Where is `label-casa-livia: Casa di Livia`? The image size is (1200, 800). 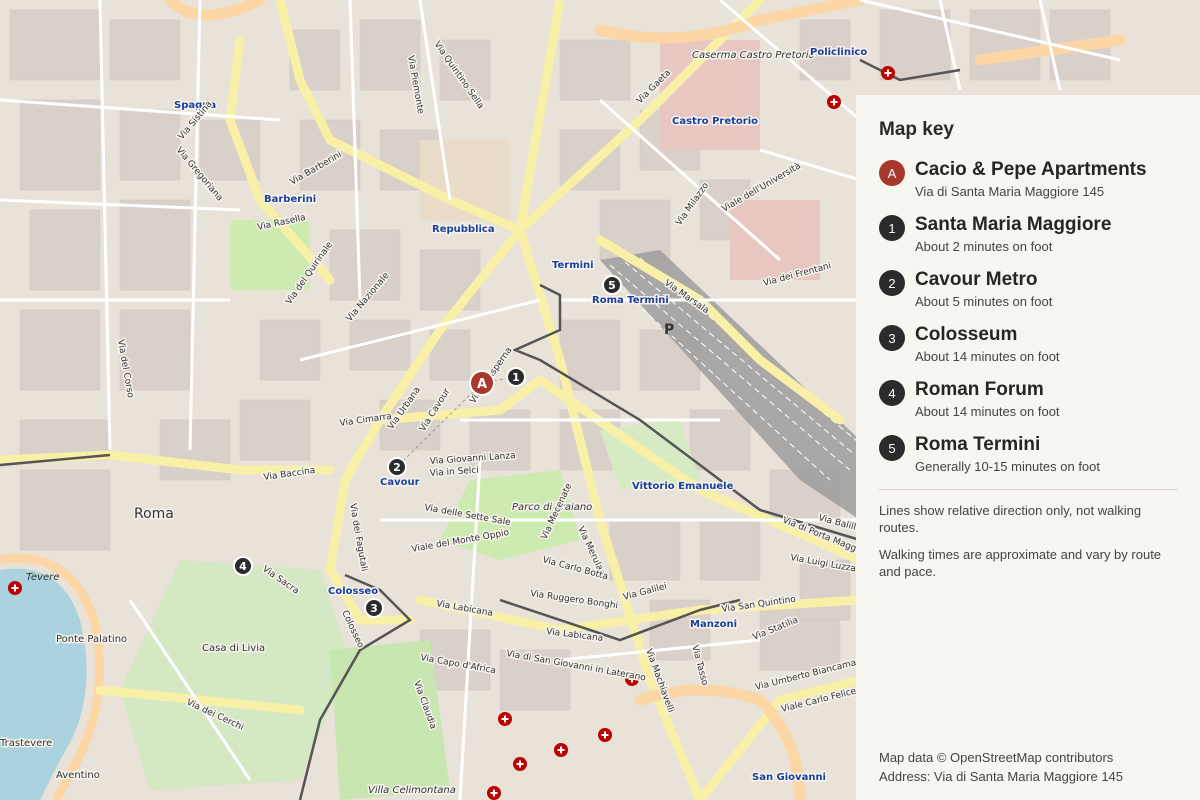 label-casa-livia: Casa di Livia is located at coordinates (233, 648).